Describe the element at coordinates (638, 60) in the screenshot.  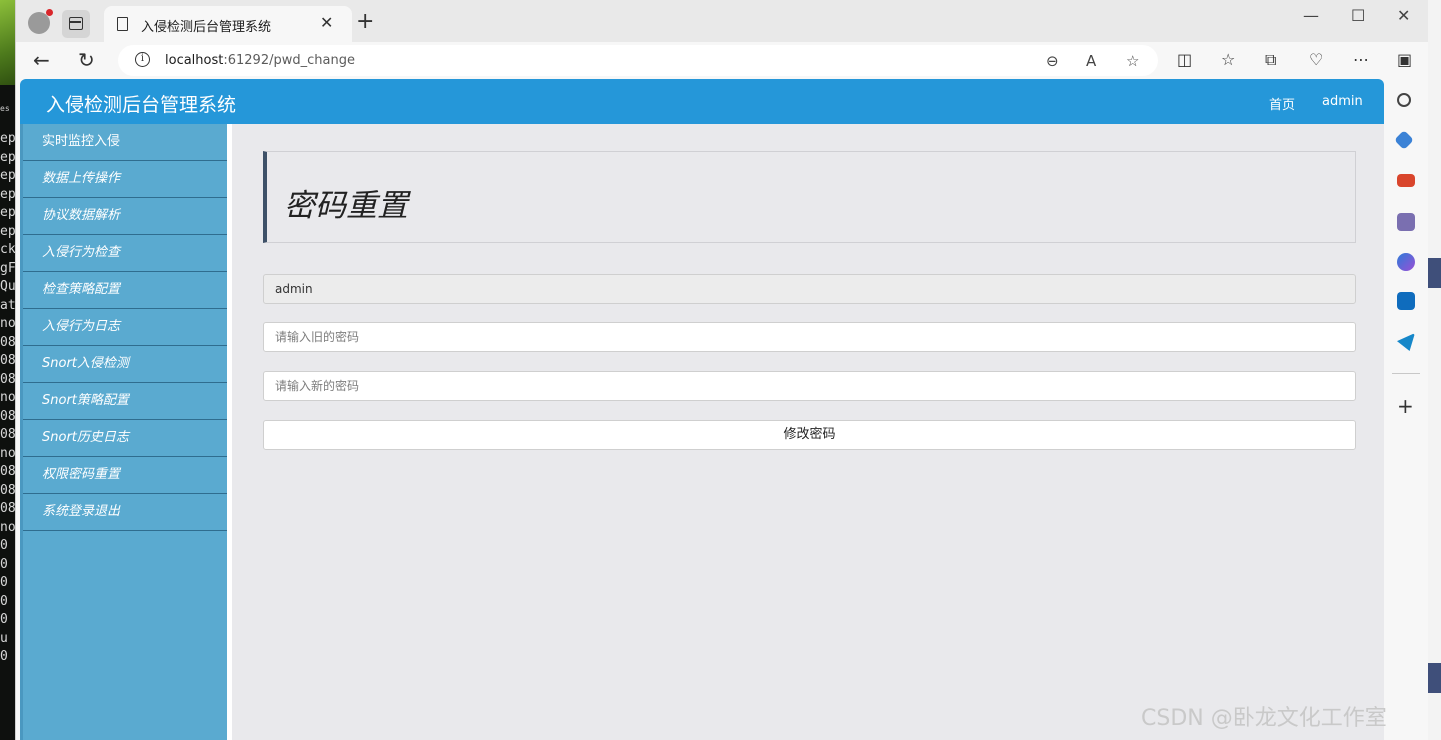
I see `address-bar: i localhost:61292/pwd_change ⊖ A ☆` at that location.